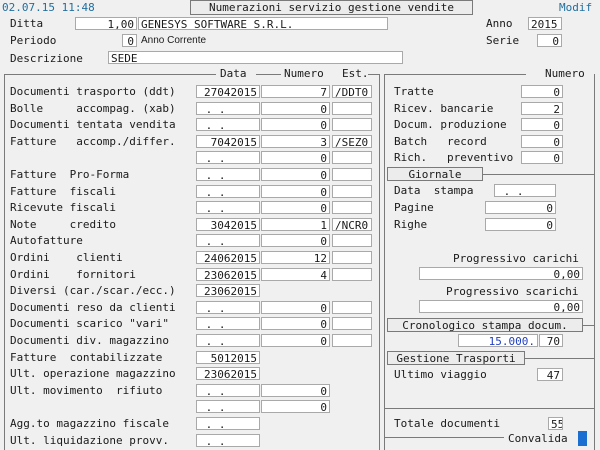 This screenshot has height=450, width=600. Describe the element at coordinates (89, 340) in the screenshot. I see `row-label: Documenti div. magazzino` at that location.